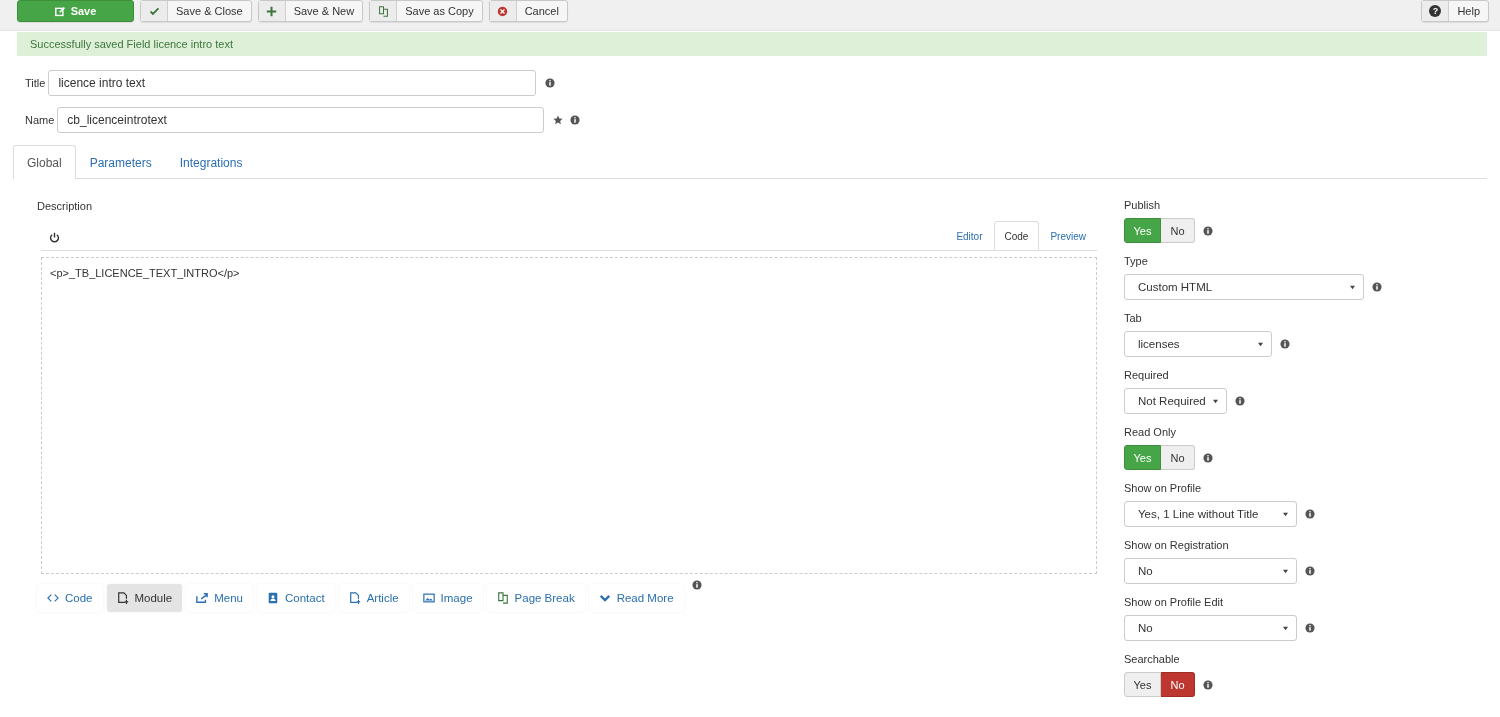 This screenshot has height=717, width=1500. Describe the element at coordinates (272, 11) in the screenshot. I see `plus-icon` at that location.